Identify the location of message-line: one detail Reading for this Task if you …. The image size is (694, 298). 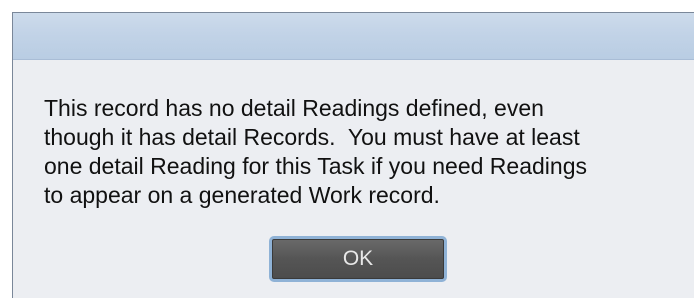
(315, 166).